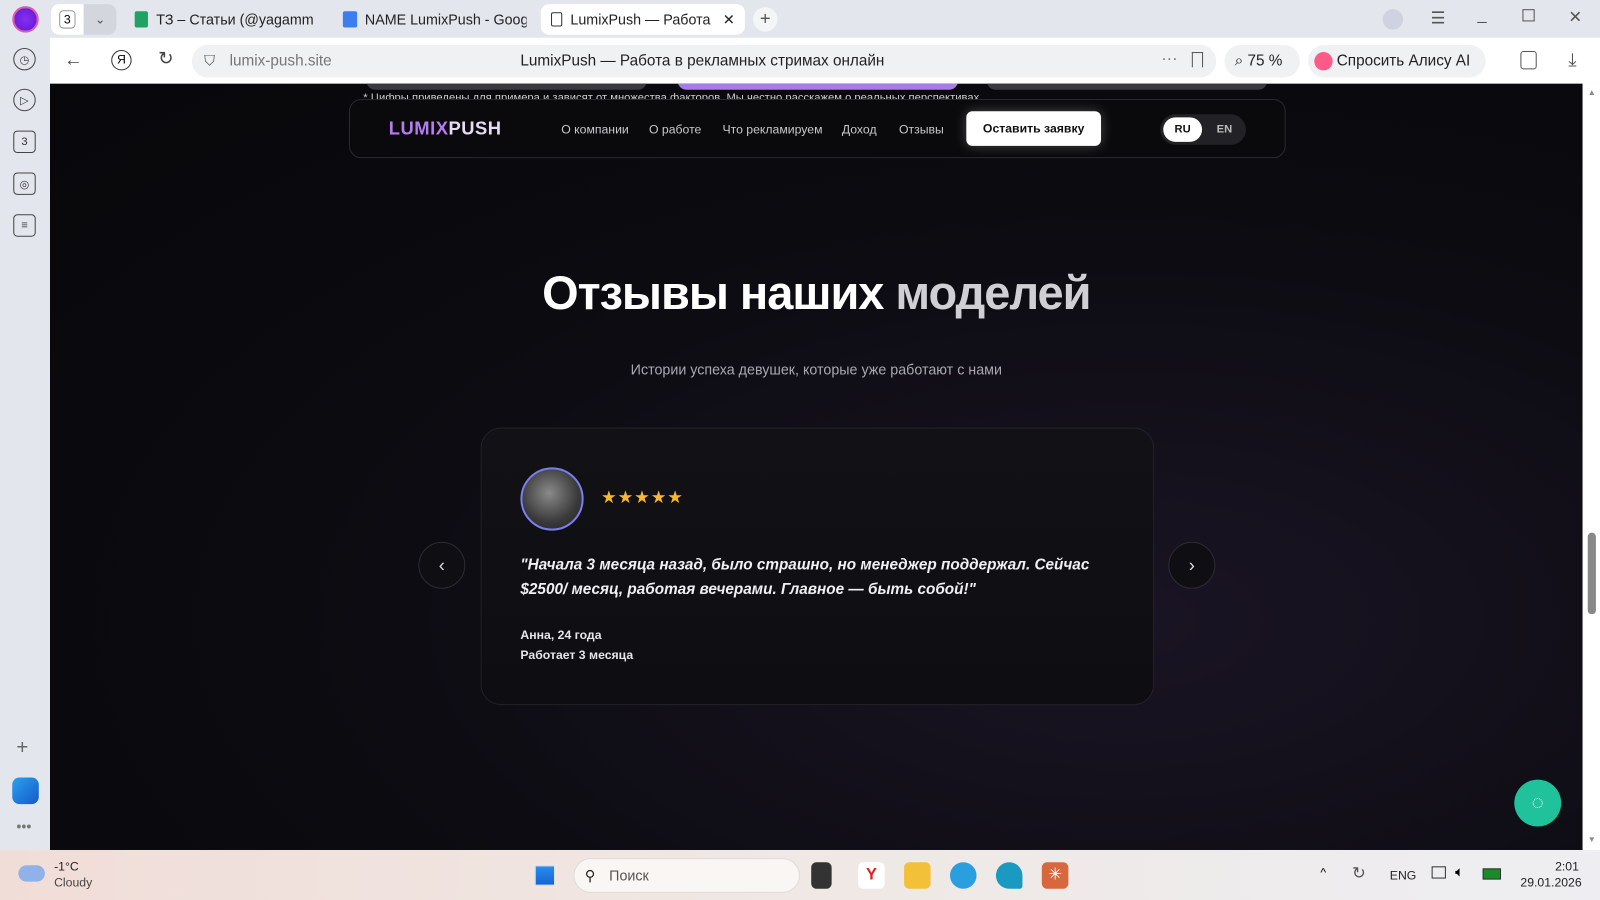 This screenshot has height=900, width=1600. Describe the element at coordinates (1482, 15) in the screenshot. I see `minimize-icon: _` at that location.